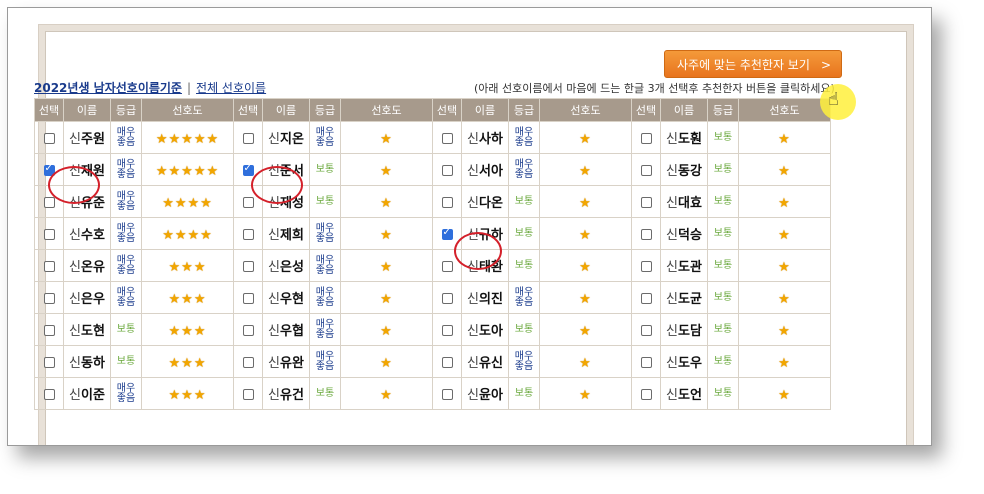  Describe the element at coordinates (684, 233) in the screenshot. I see `name-cell: 신덕승` at that location.